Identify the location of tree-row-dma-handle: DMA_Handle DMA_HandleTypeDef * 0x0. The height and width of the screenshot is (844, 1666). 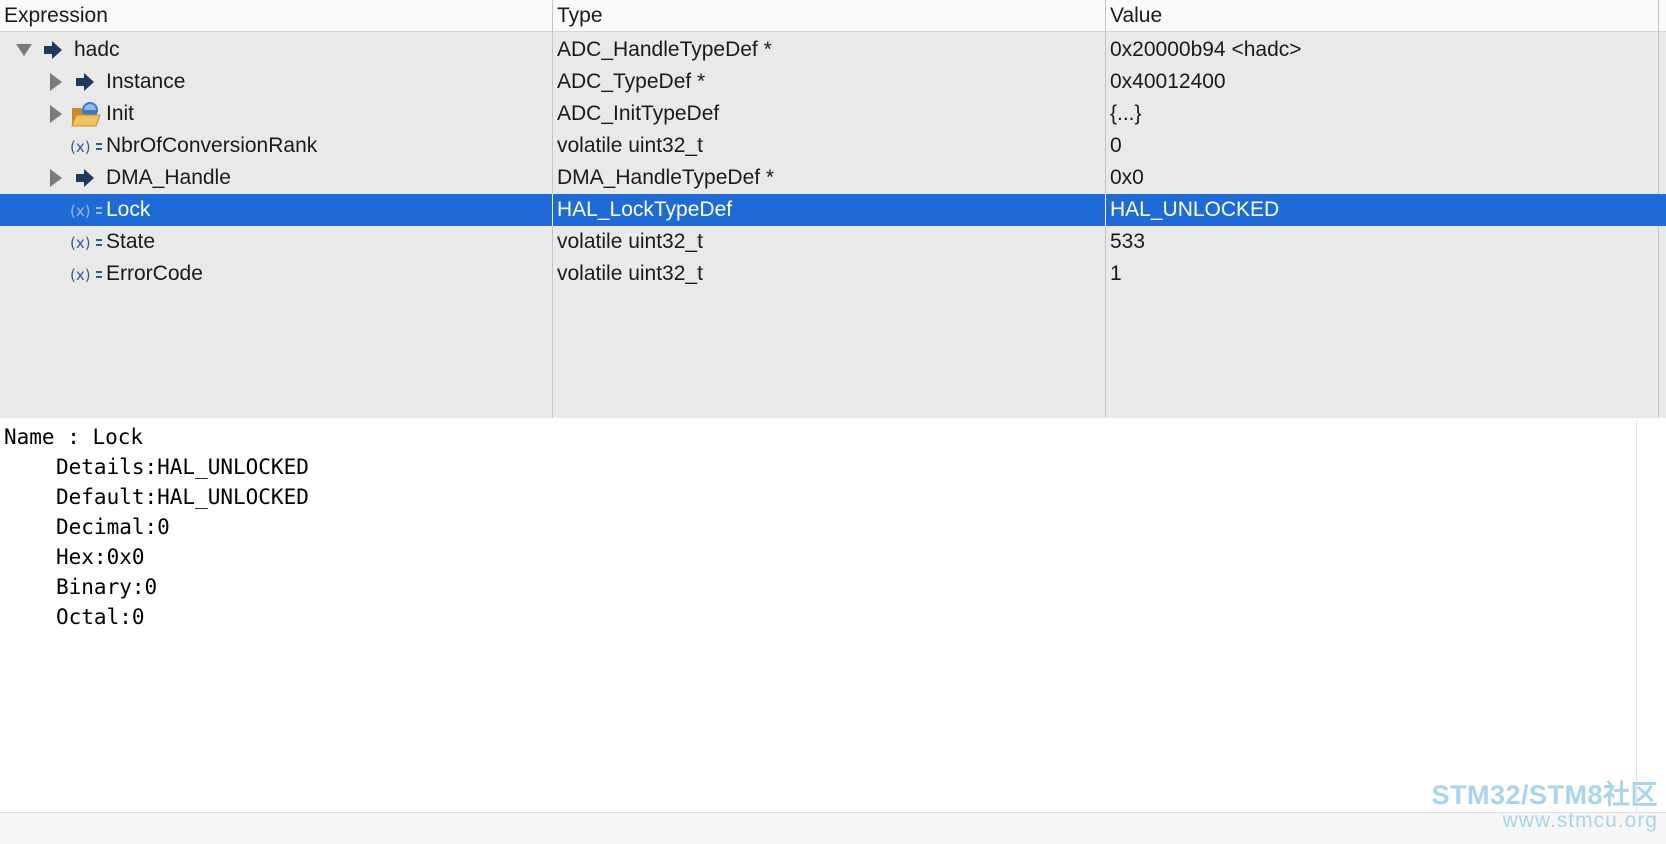
(833, 178).